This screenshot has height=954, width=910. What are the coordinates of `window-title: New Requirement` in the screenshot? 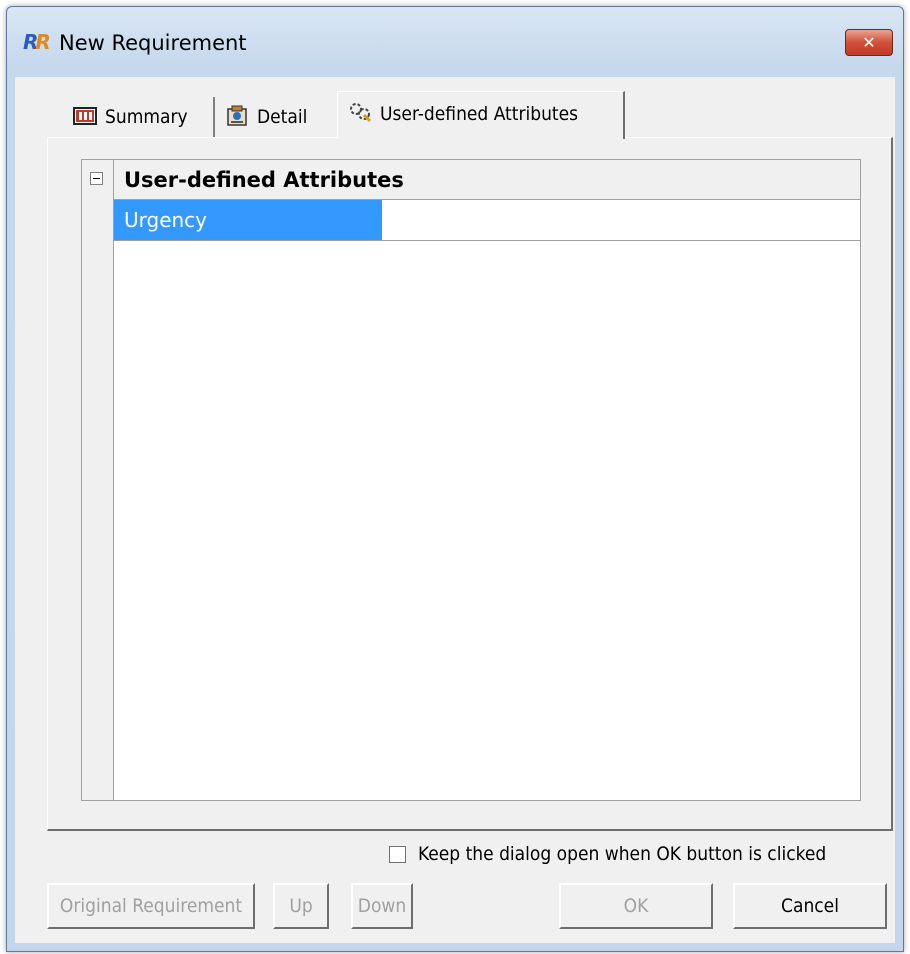 It's located at (153, 43).